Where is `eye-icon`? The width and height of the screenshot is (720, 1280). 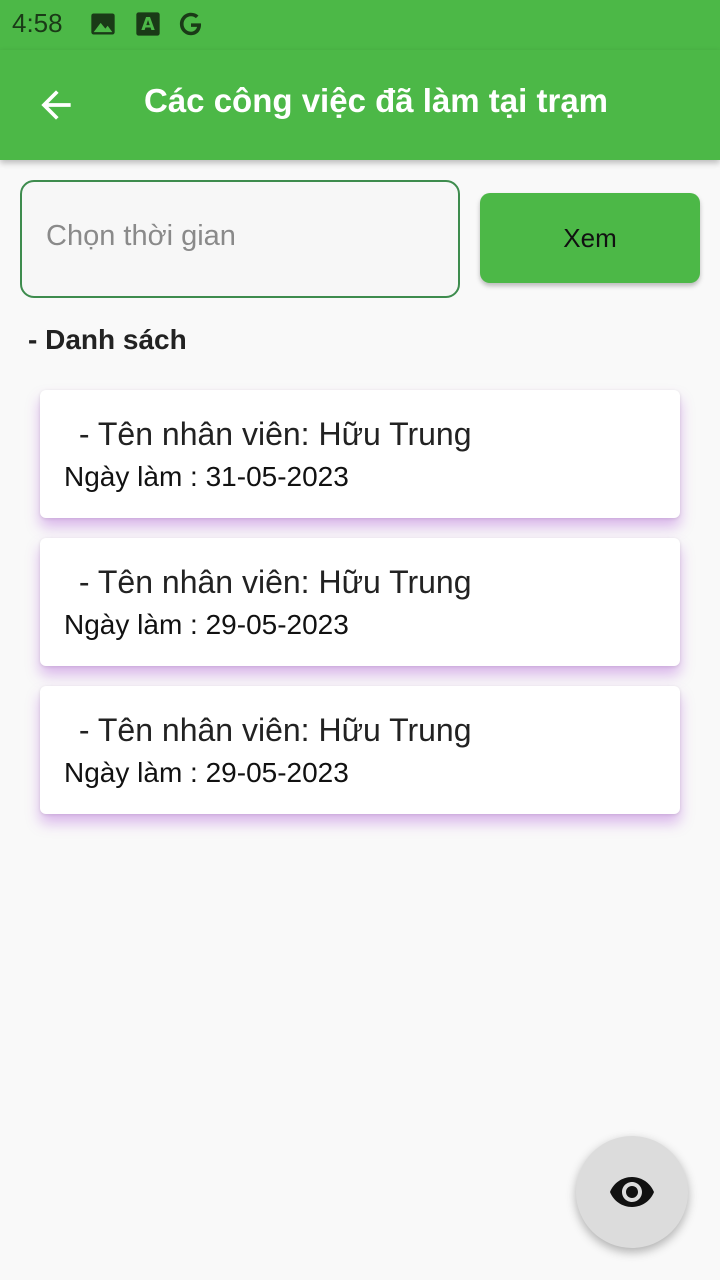 eye-icon is located at coordinates (632, 1192).